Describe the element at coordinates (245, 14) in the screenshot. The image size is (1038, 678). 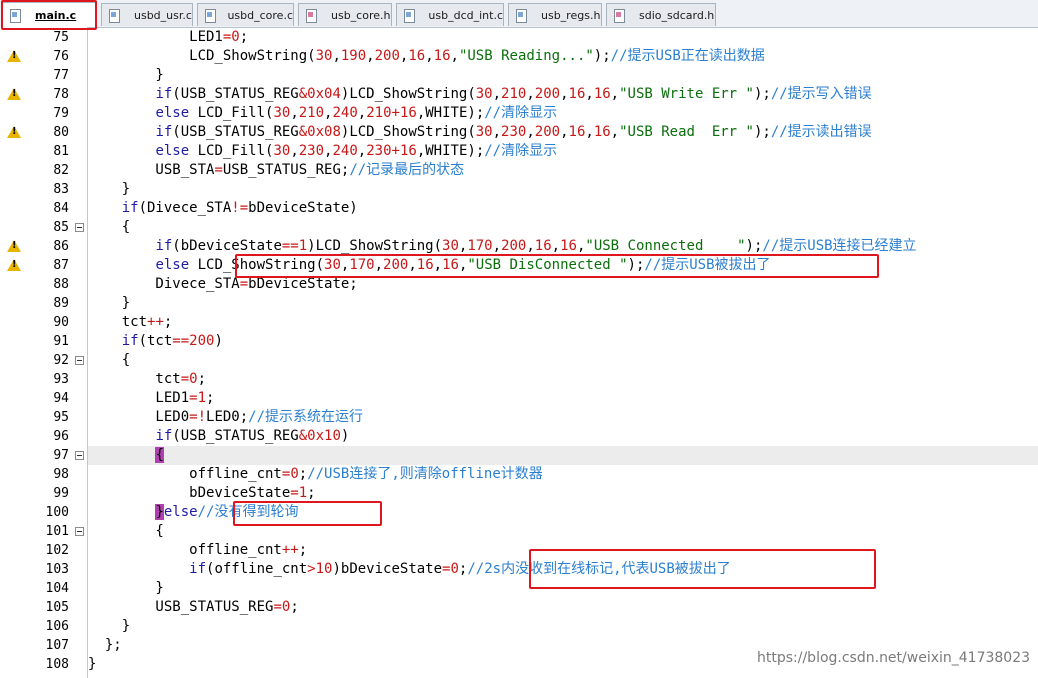
I see `tab-usbd_core-c: usbd_core.c` at that location.